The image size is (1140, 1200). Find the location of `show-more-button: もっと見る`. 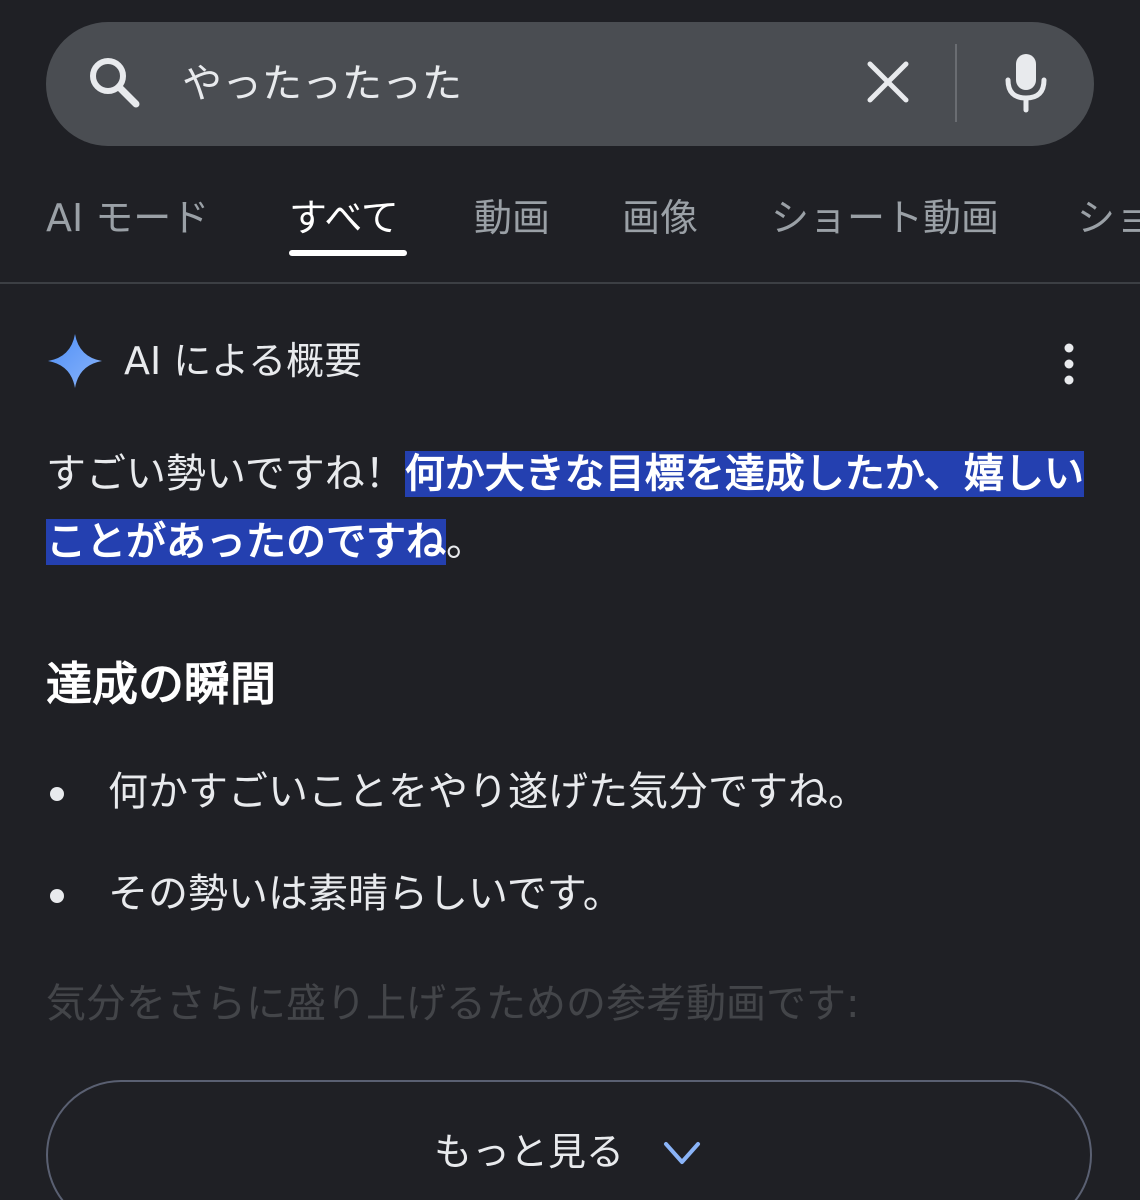

show-more-button: もっと見る is located at coordinates (569, 1140).